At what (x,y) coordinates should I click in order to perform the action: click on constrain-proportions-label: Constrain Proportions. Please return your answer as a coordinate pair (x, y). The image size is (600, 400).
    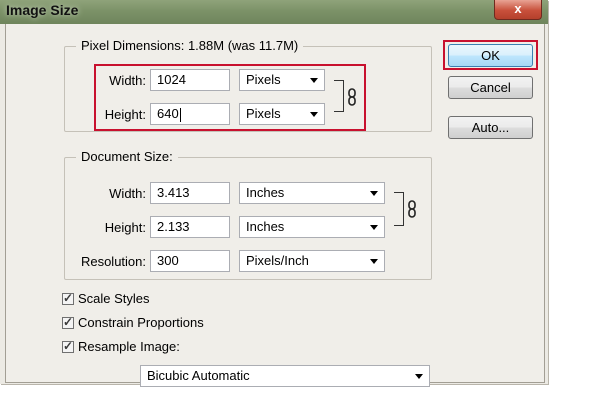
    Looking at the image, I should click on (141, 322).